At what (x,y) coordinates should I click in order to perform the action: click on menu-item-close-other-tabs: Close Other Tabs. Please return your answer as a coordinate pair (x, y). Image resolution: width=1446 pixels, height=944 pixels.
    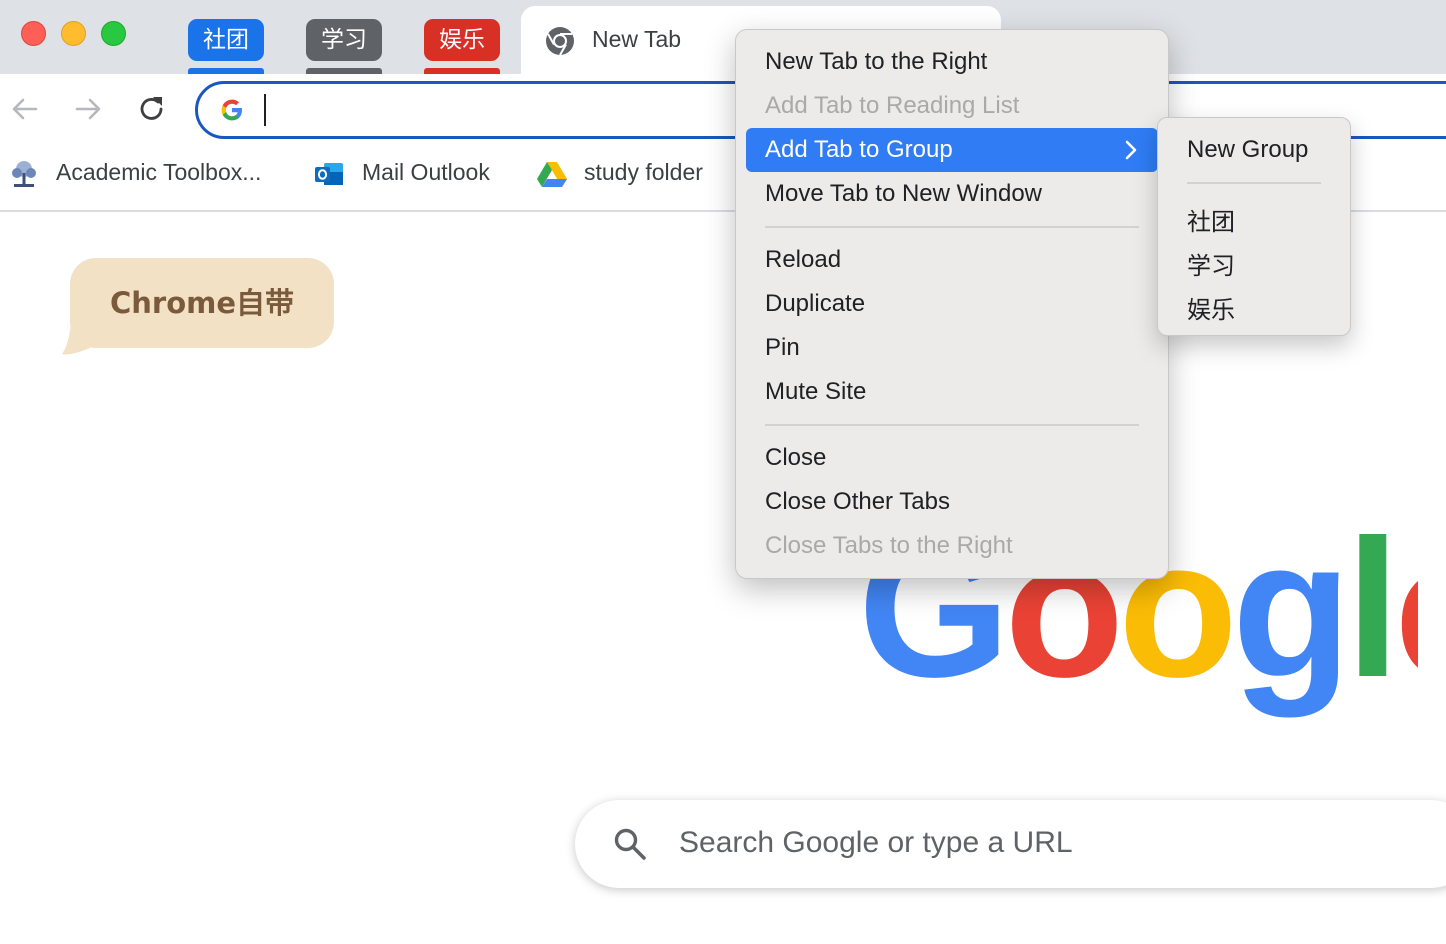
    Looking at the image, I should click on (857, 502).